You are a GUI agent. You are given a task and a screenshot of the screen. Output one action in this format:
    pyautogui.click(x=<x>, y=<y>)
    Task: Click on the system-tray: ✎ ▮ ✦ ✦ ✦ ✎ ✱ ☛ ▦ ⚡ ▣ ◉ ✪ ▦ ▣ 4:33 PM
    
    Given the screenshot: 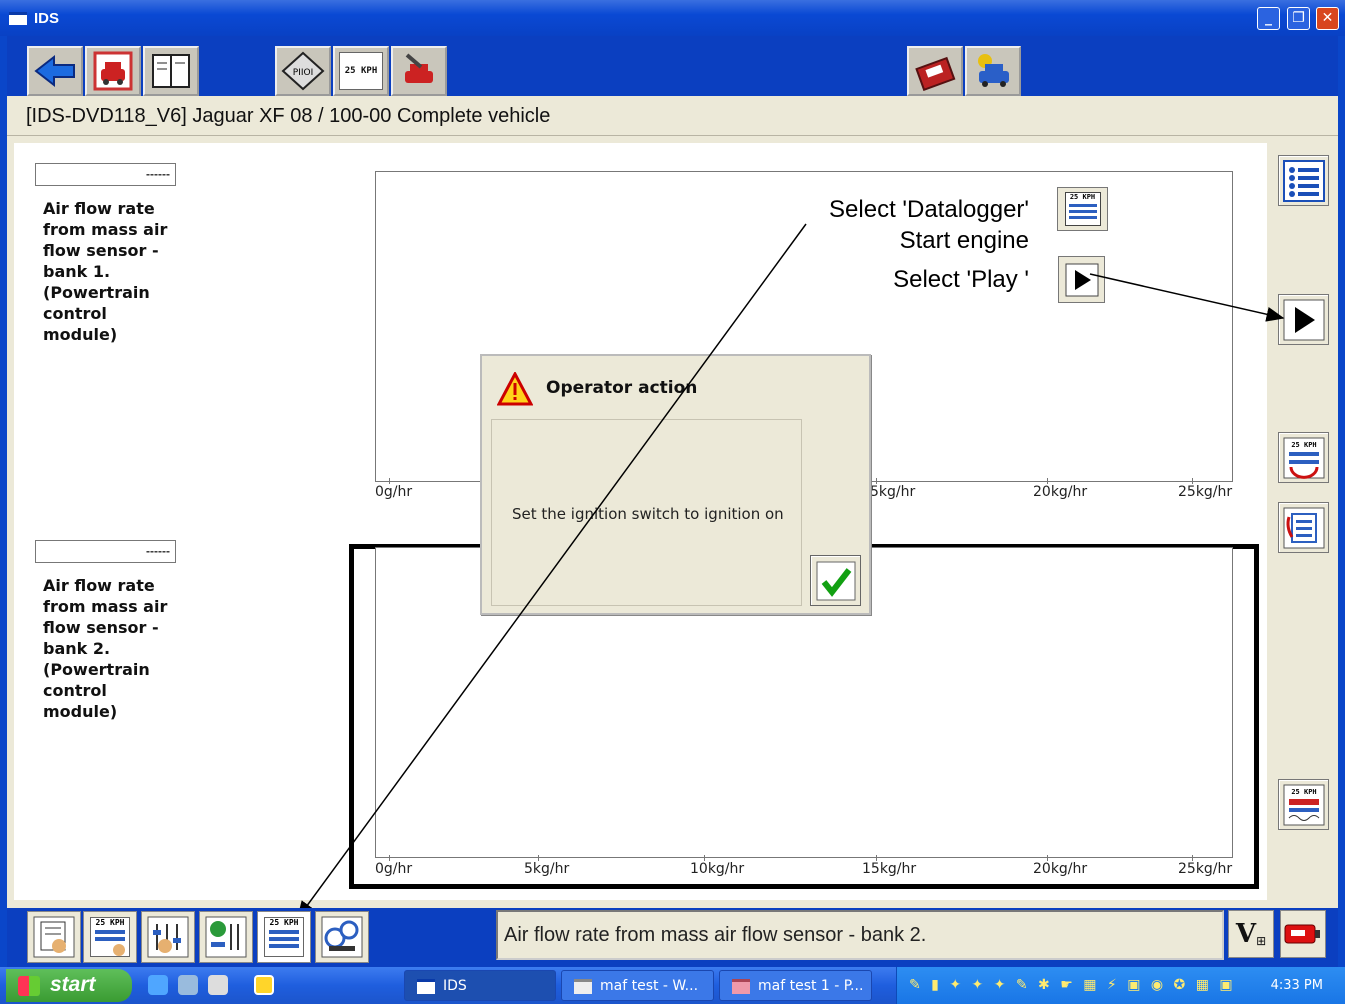 What is the action you would take?
    pyautogui.click(x=1120, y=985)
    